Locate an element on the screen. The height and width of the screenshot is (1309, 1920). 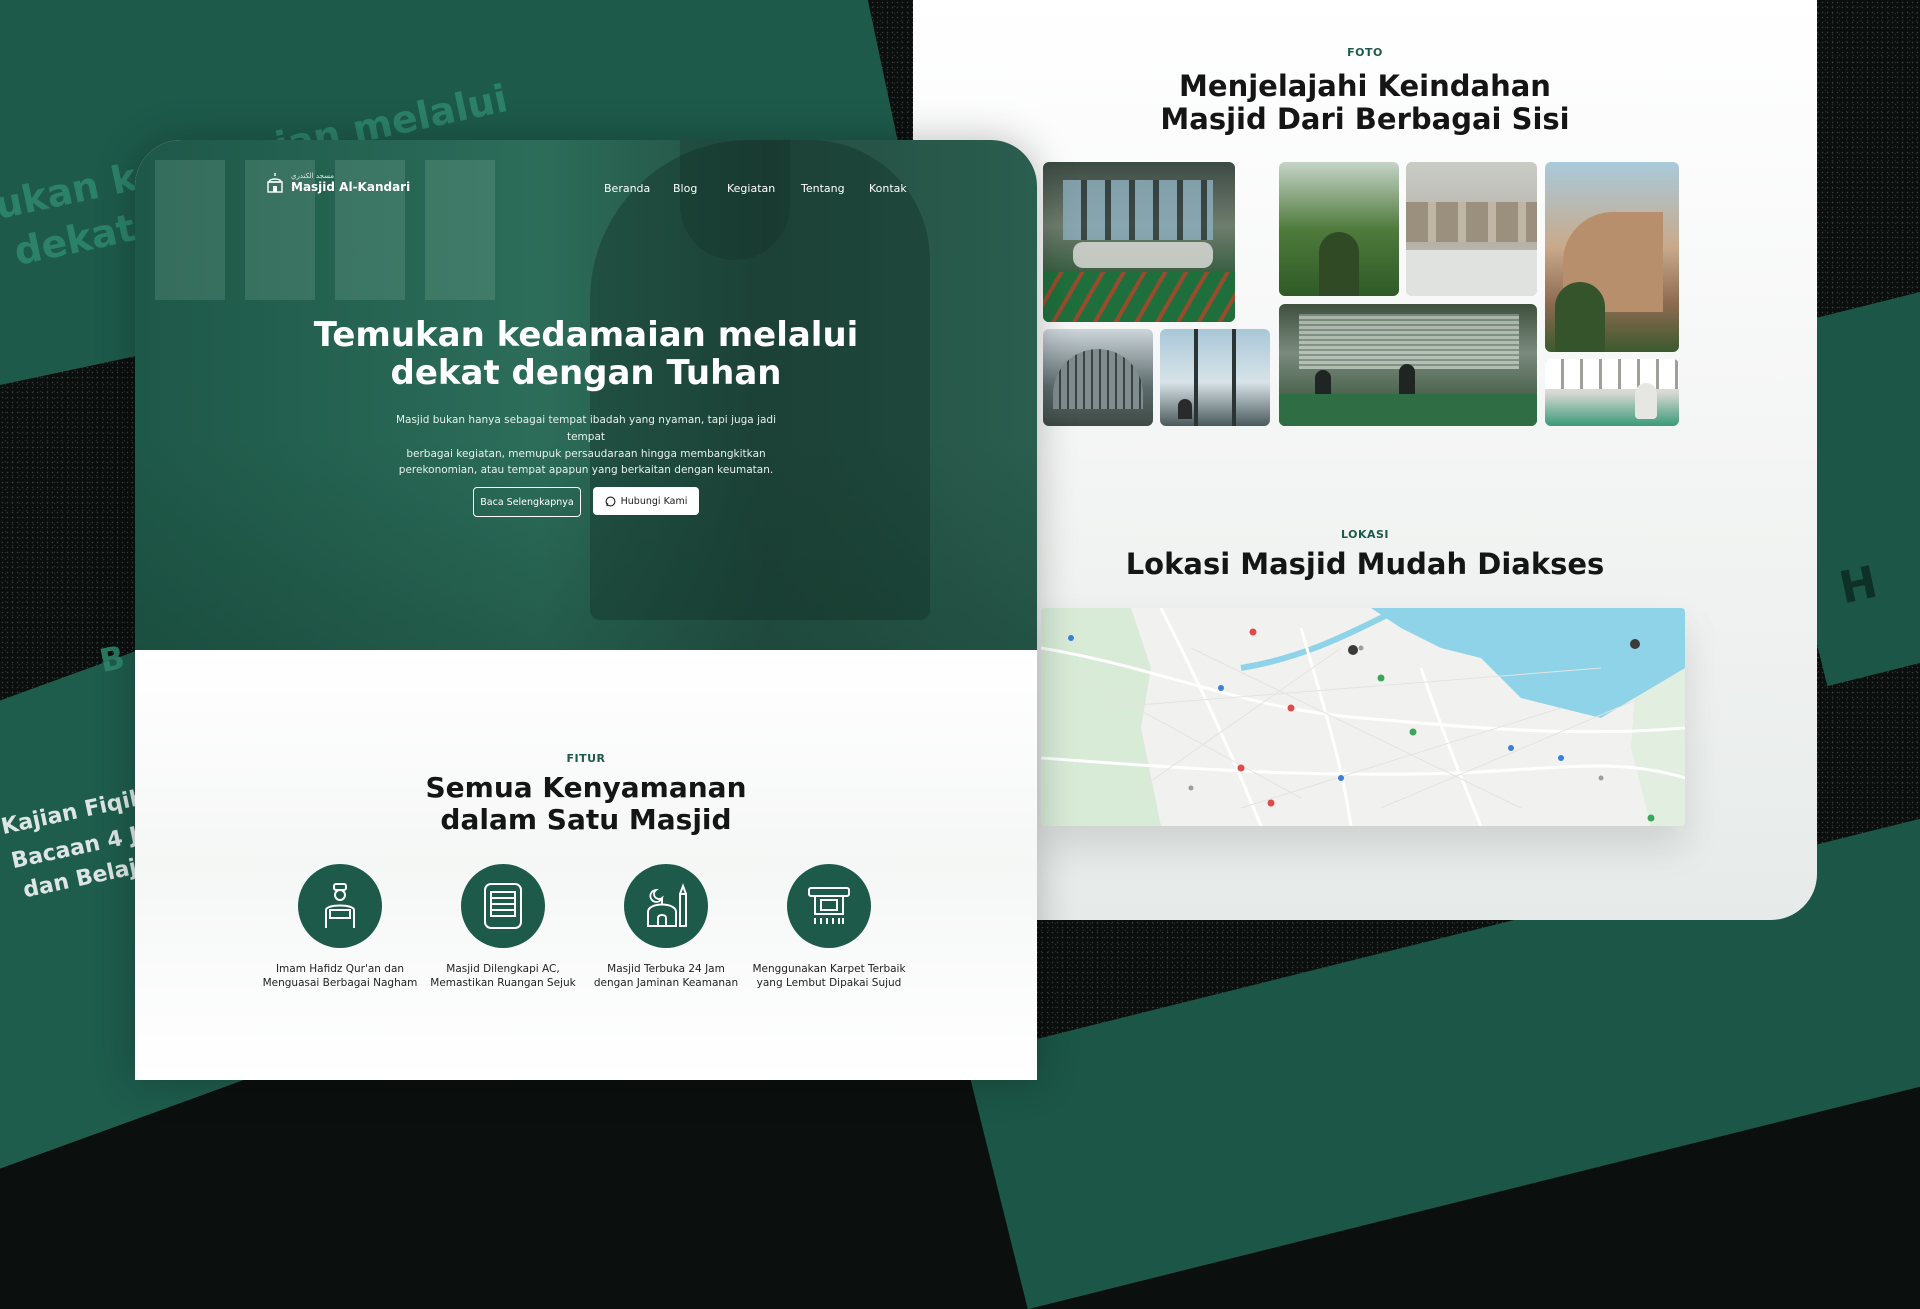
photo-worshippers is located at coordinates (1143, 255).